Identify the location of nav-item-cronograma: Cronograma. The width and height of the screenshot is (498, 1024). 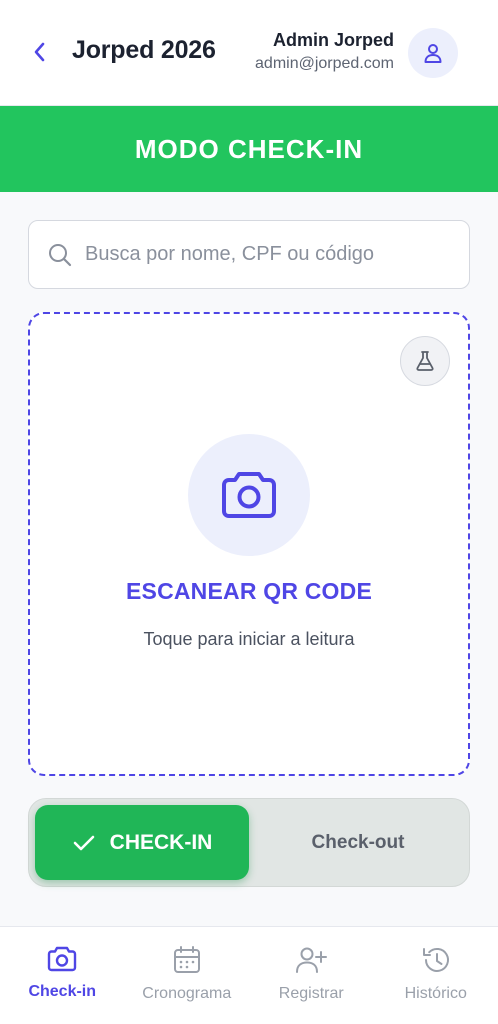
(187, 975).